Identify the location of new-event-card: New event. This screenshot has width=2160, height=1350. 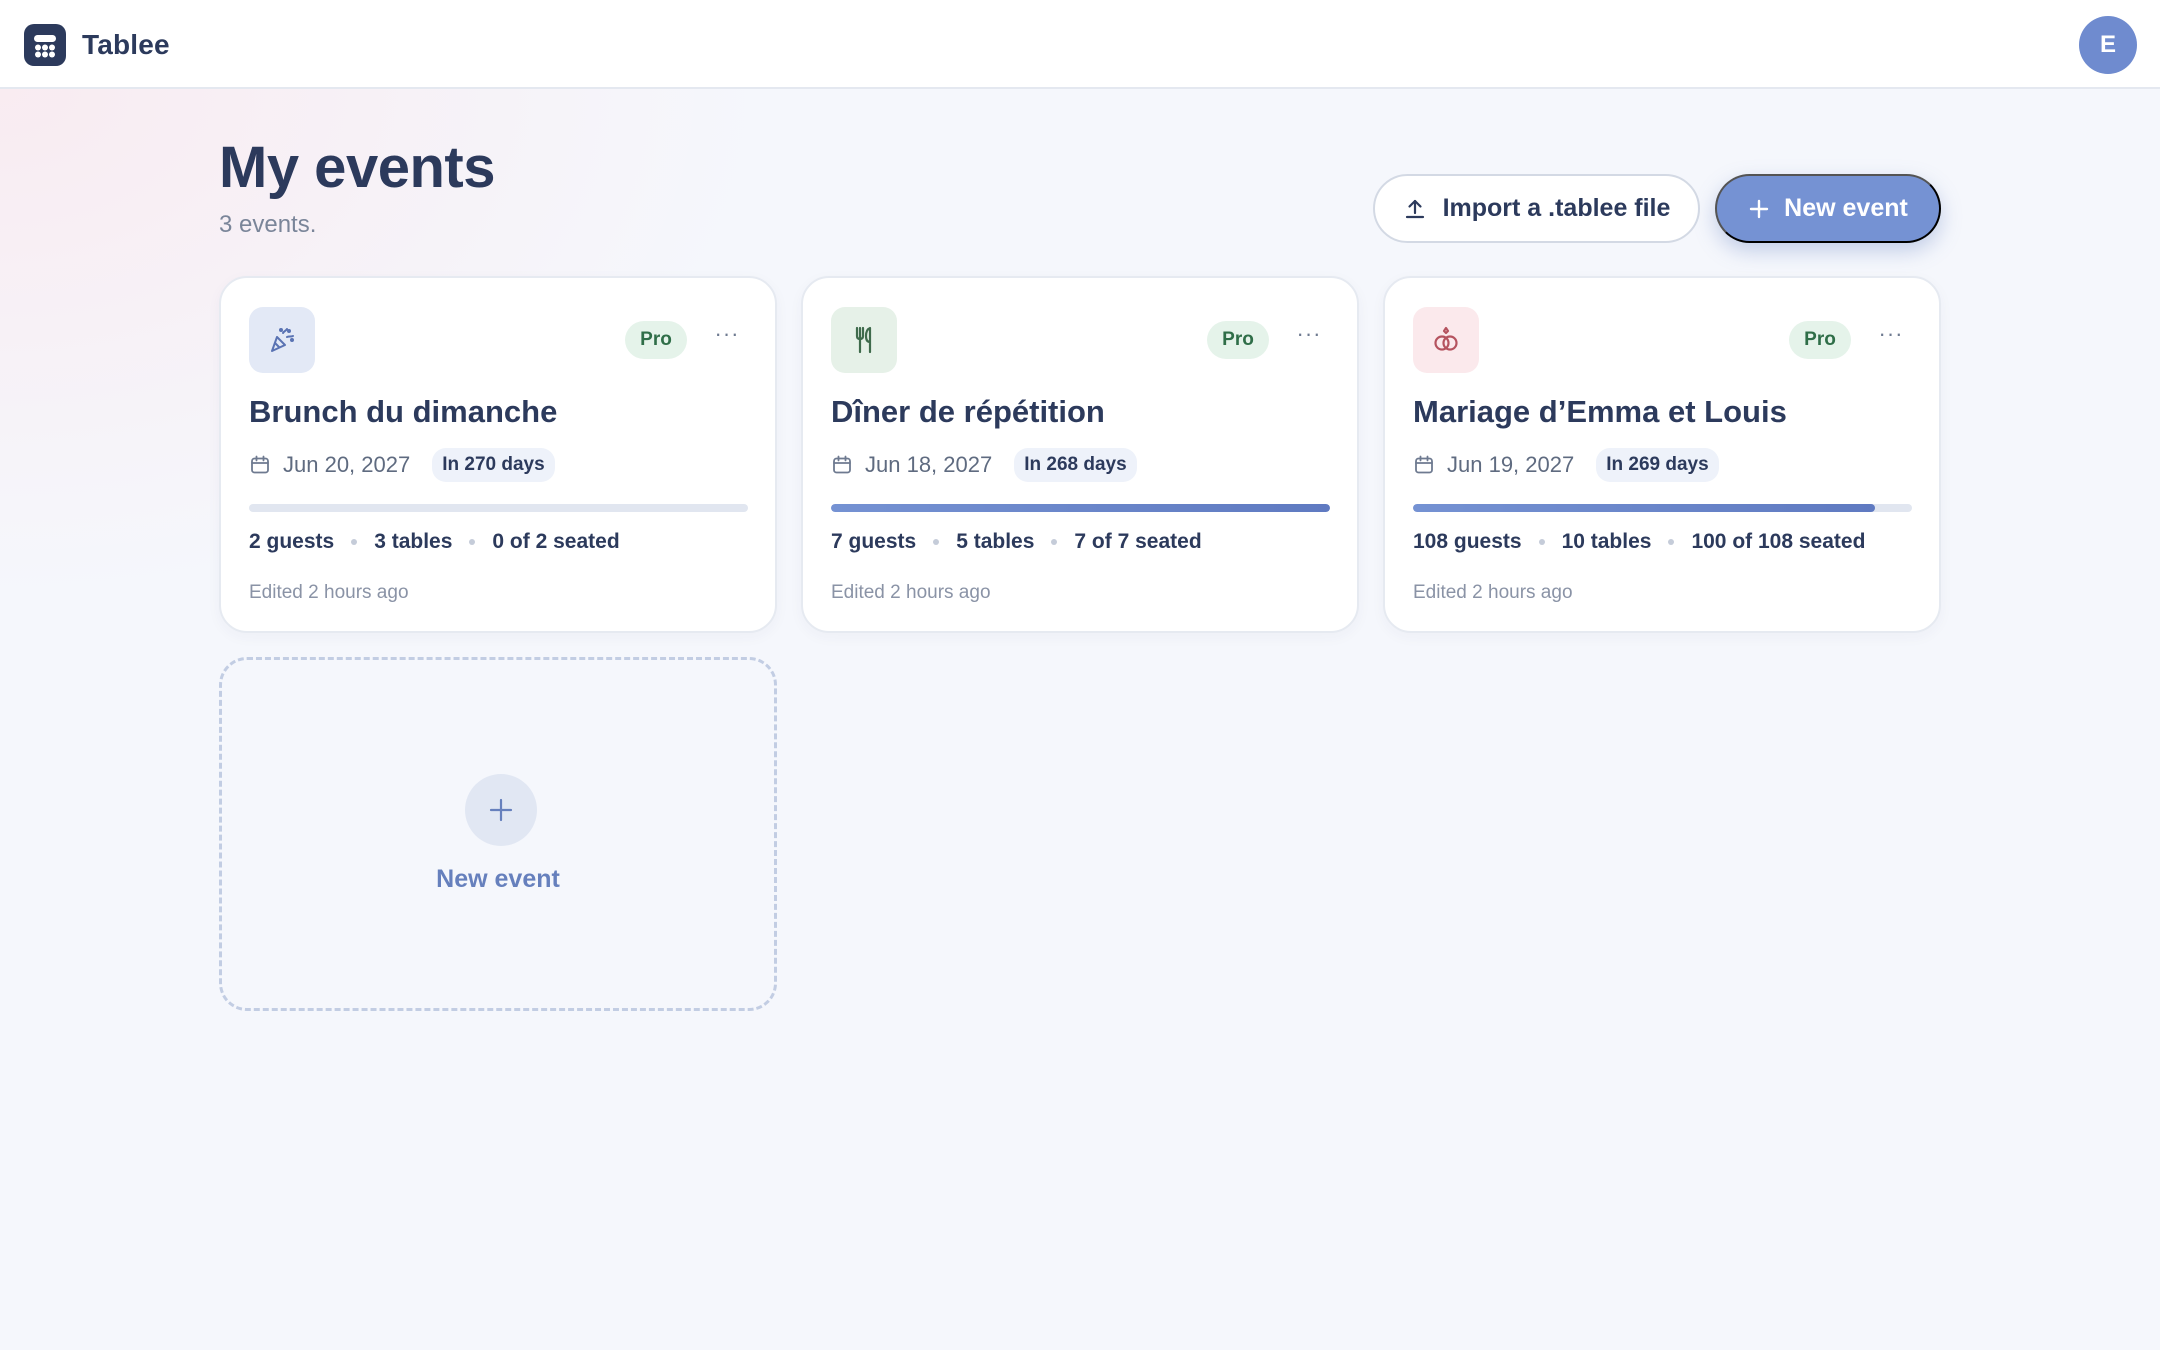
(498, 834).